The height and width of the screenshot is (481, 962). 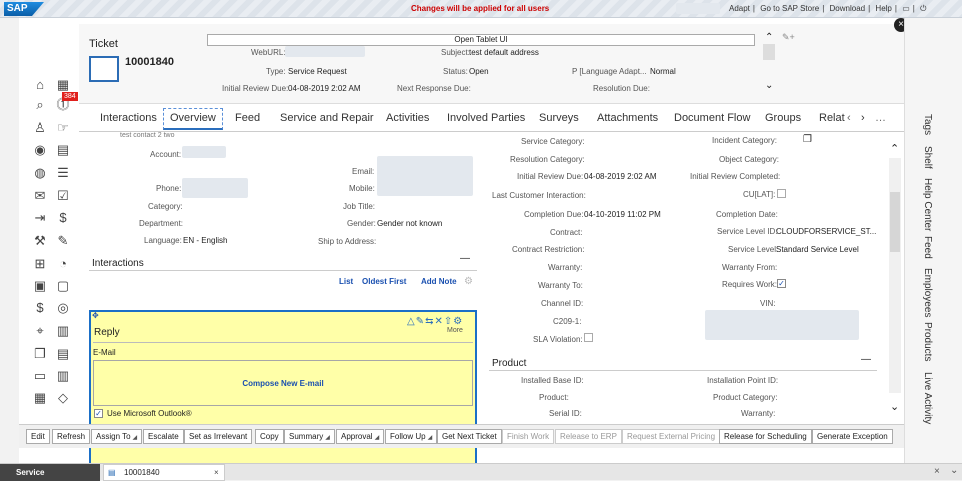 I want to click on request-external-pricing-button: Request External Pricing, so click(x=671, y=436).